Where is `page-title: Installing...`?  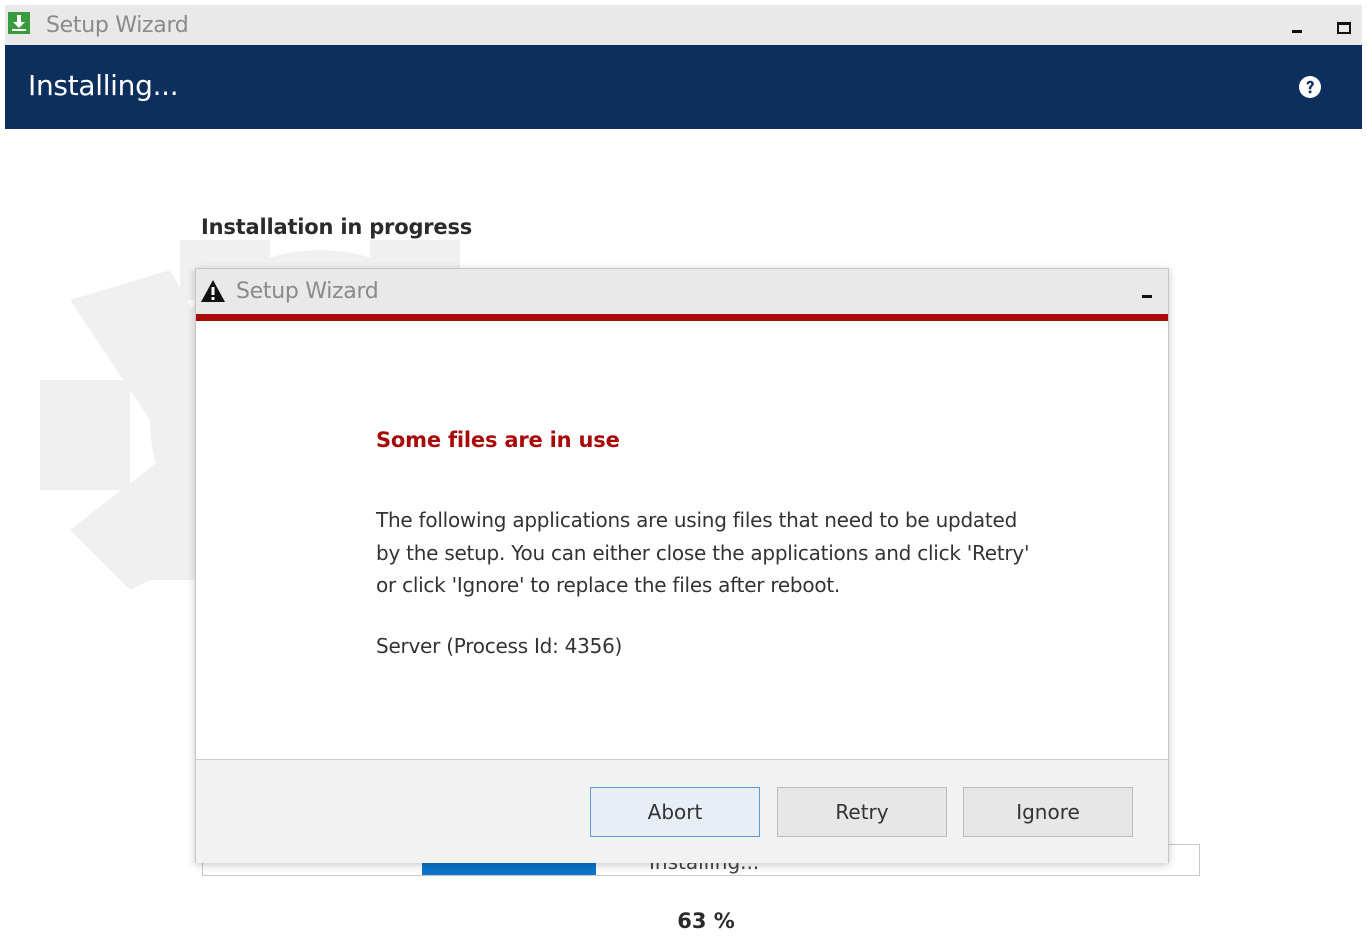 page-title: Installing... is located at coordinates (103, 85).